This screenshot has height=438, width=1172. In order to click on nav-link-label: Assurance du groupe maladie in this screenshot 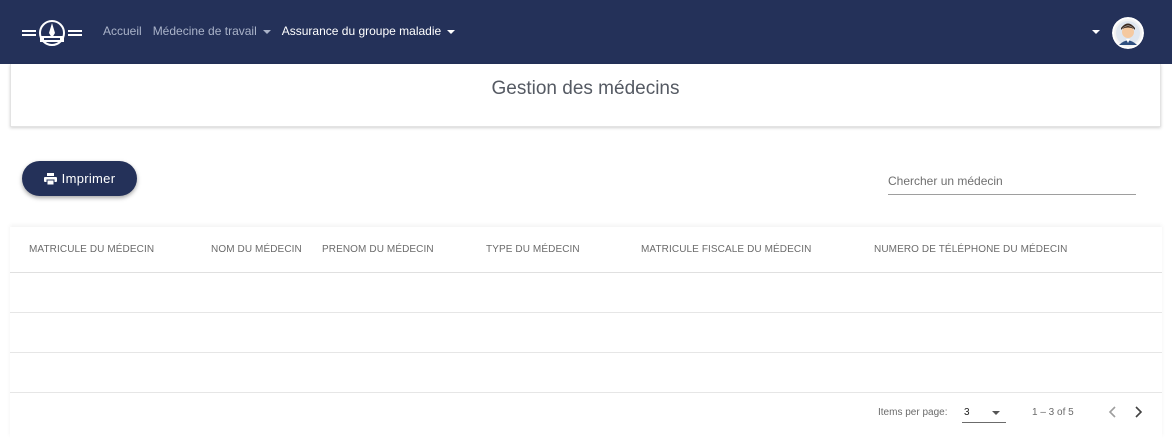, I will do `click(361, 31)`.